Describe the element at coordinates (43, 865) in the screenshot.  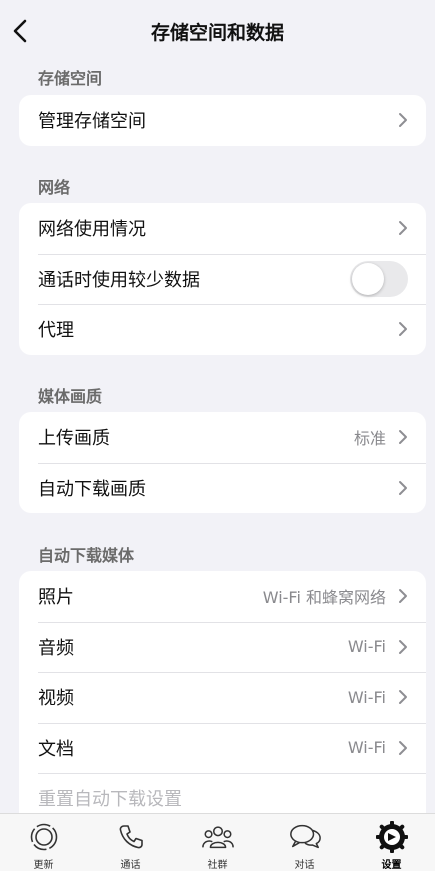
I see `tab-updates-label: 更新` at that location.